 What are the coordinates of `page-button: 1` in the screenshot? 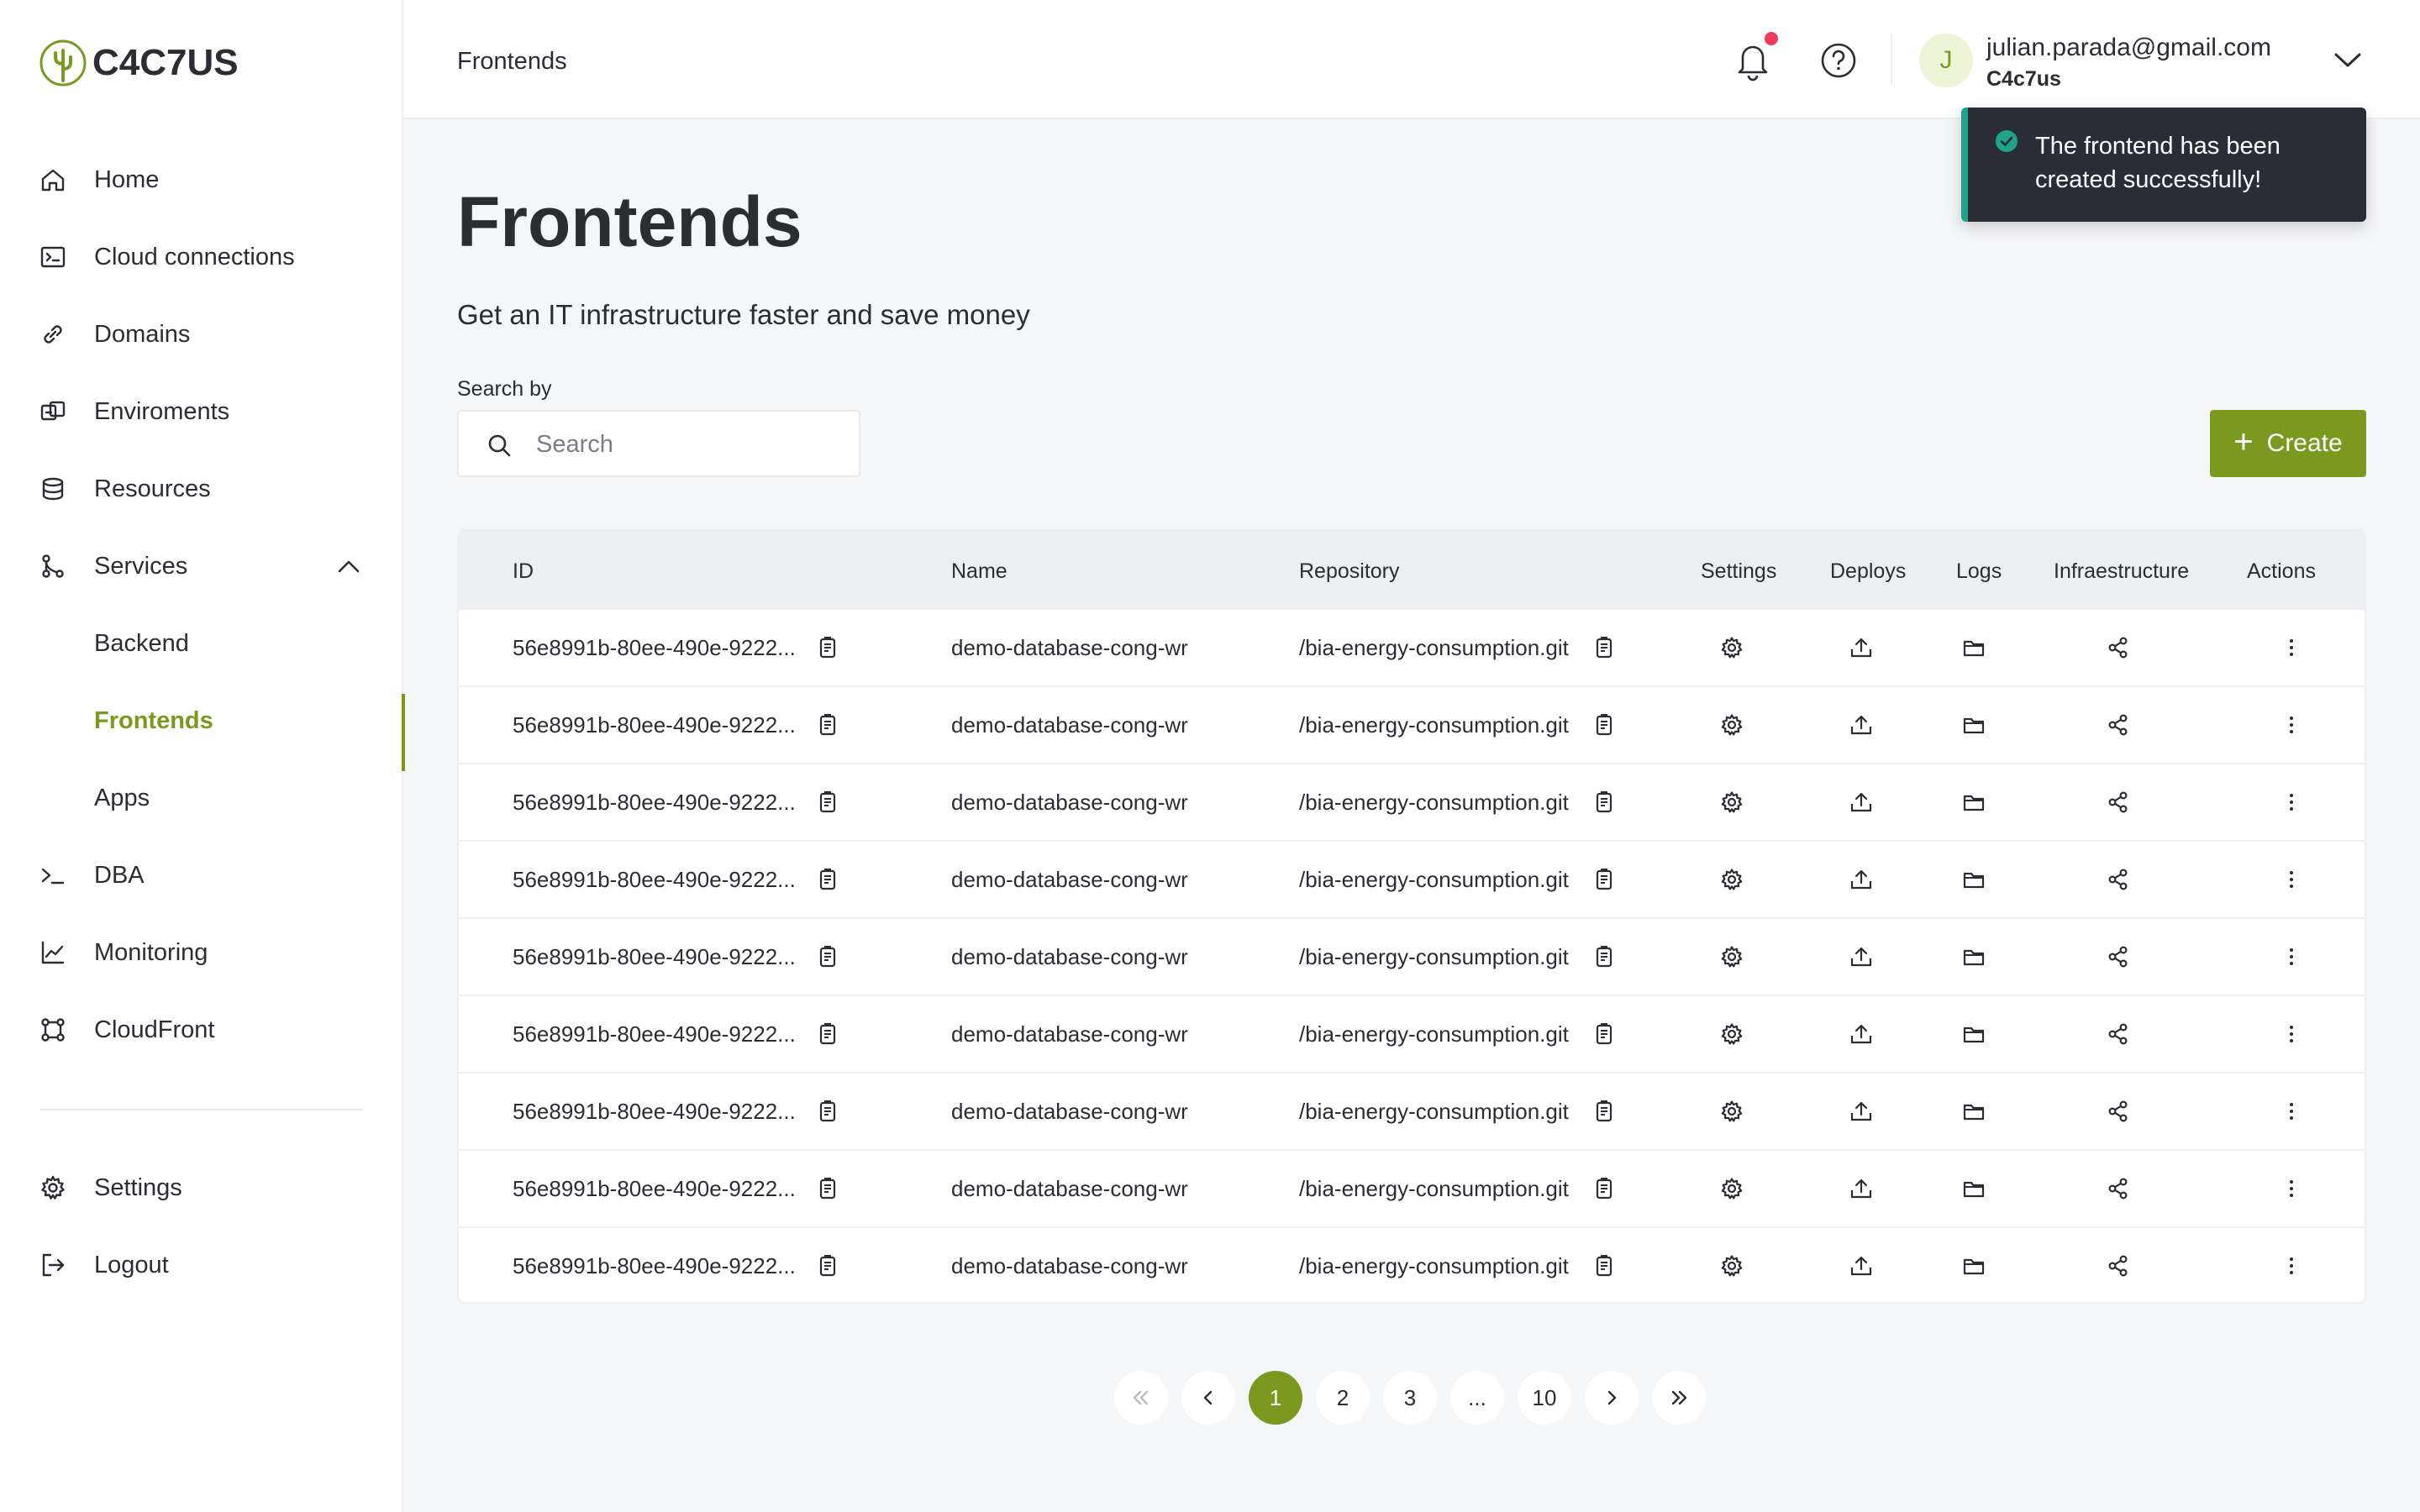 It's located at (1275, 1398).